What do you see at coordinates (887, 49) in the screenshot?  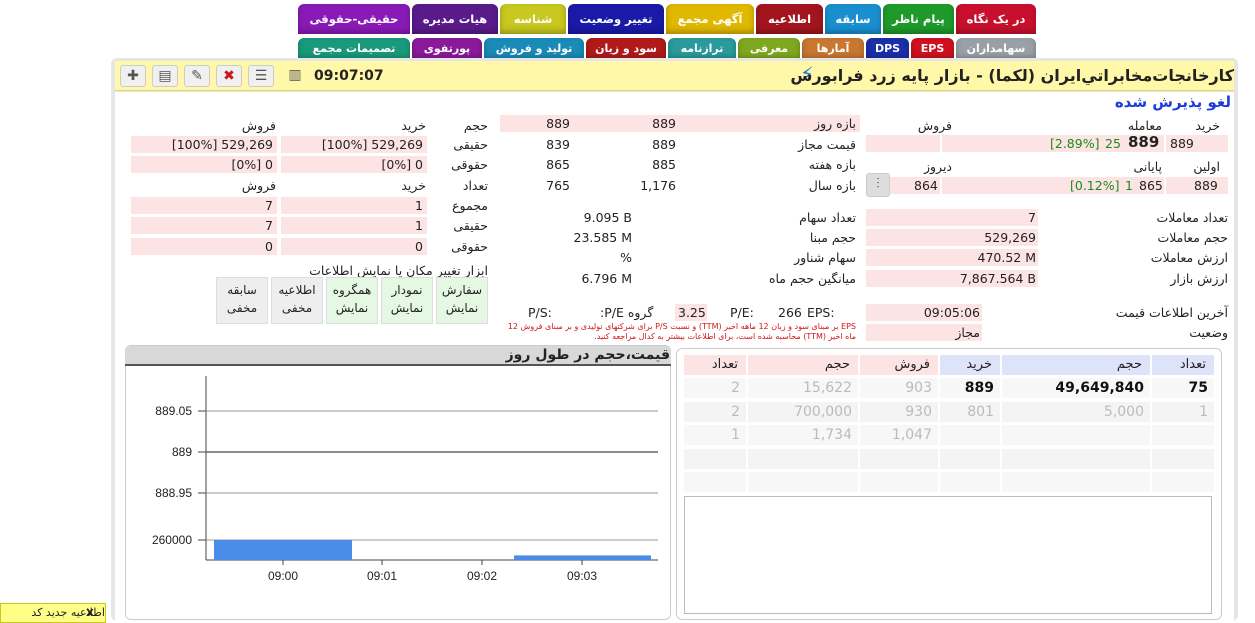 I see `tab-dps: DPS` at bounding box center [887, 49].